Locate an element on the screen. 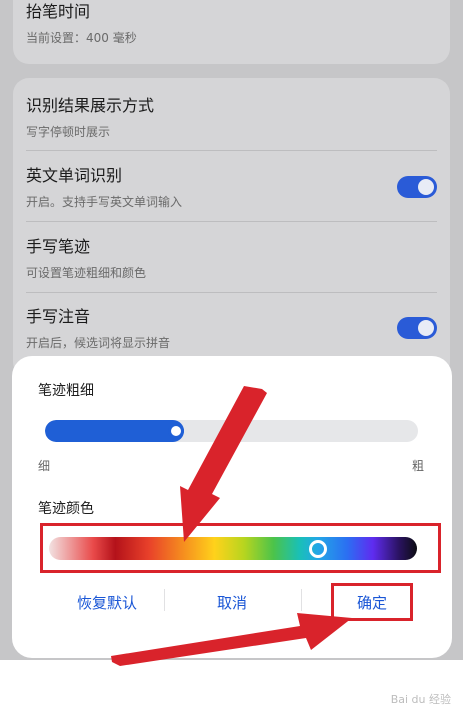 Image resolution: width=463 pixels, height=715 pixels. english-words-toggle is located at coordinates (417, 187).